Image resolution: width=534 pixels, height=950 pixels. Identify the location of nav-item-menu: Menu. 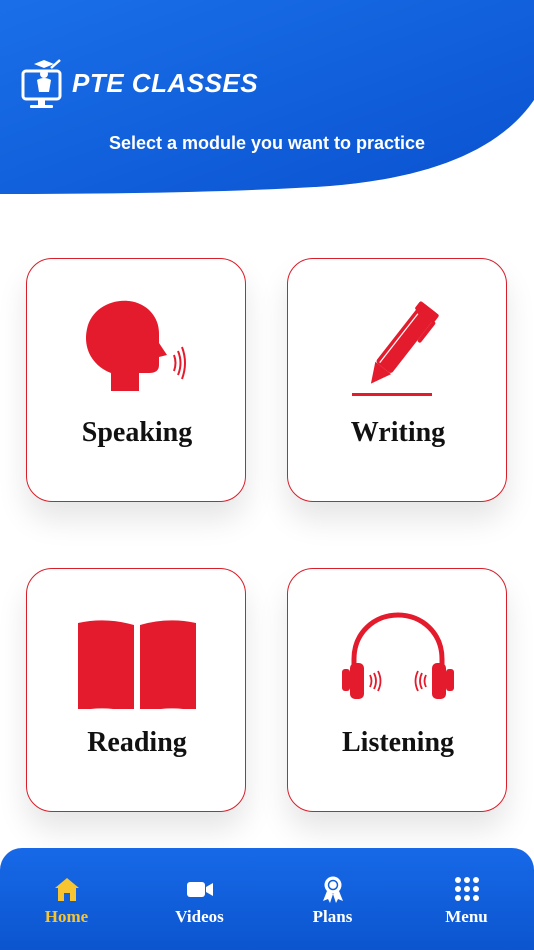
(466, 899).